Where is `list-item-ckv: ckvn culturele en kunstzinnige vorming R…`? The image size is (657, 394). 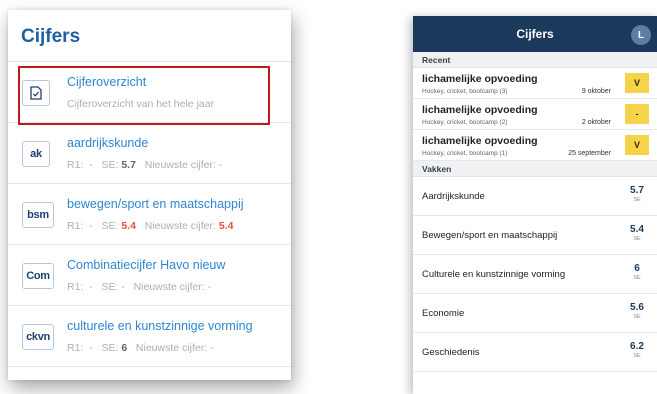
list-item-ckv: ckvn culturele en kunstzinnige vorming R… is located at coordinates (149, 336).